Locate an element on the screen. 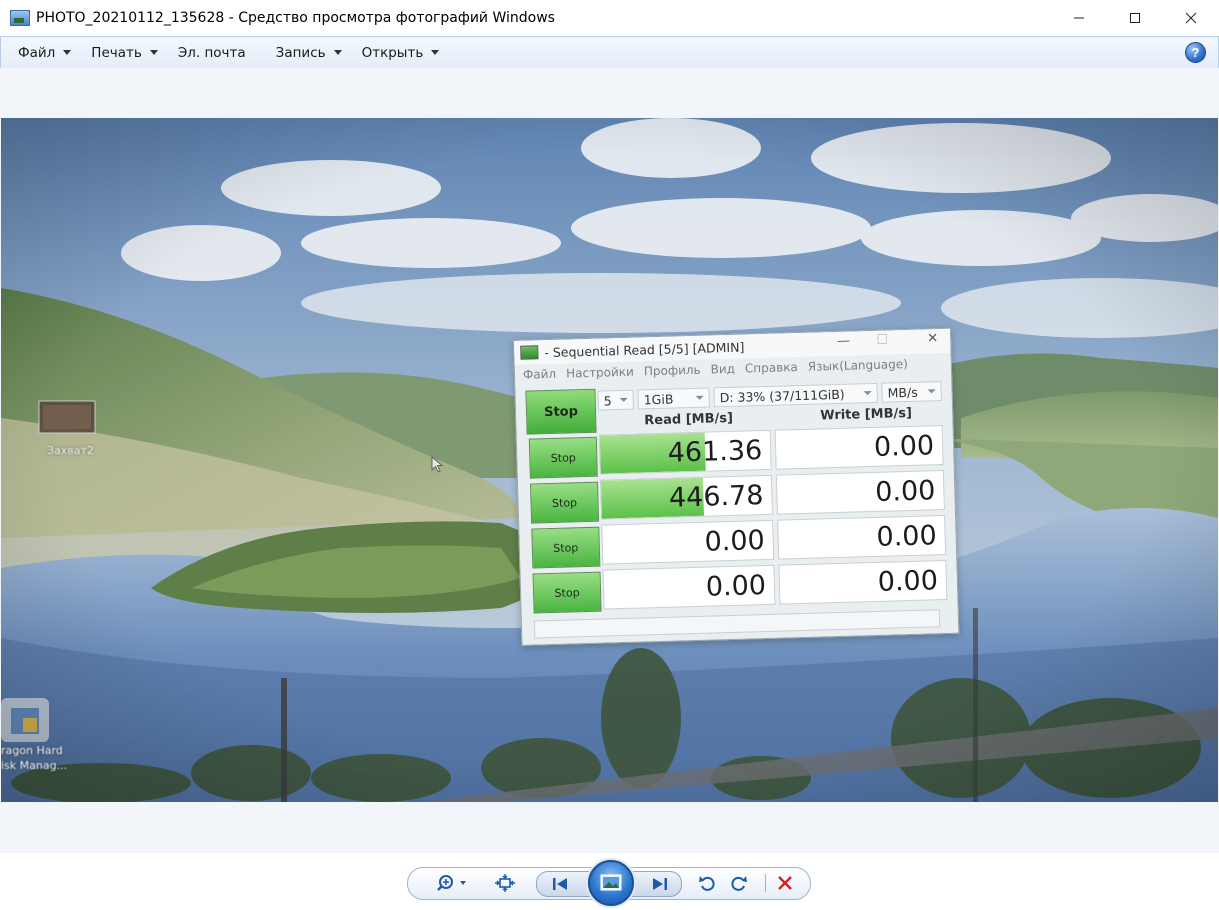  benchmark-drive-select: D: 33% (37/111GiB) is located at coordinates (795, 395).